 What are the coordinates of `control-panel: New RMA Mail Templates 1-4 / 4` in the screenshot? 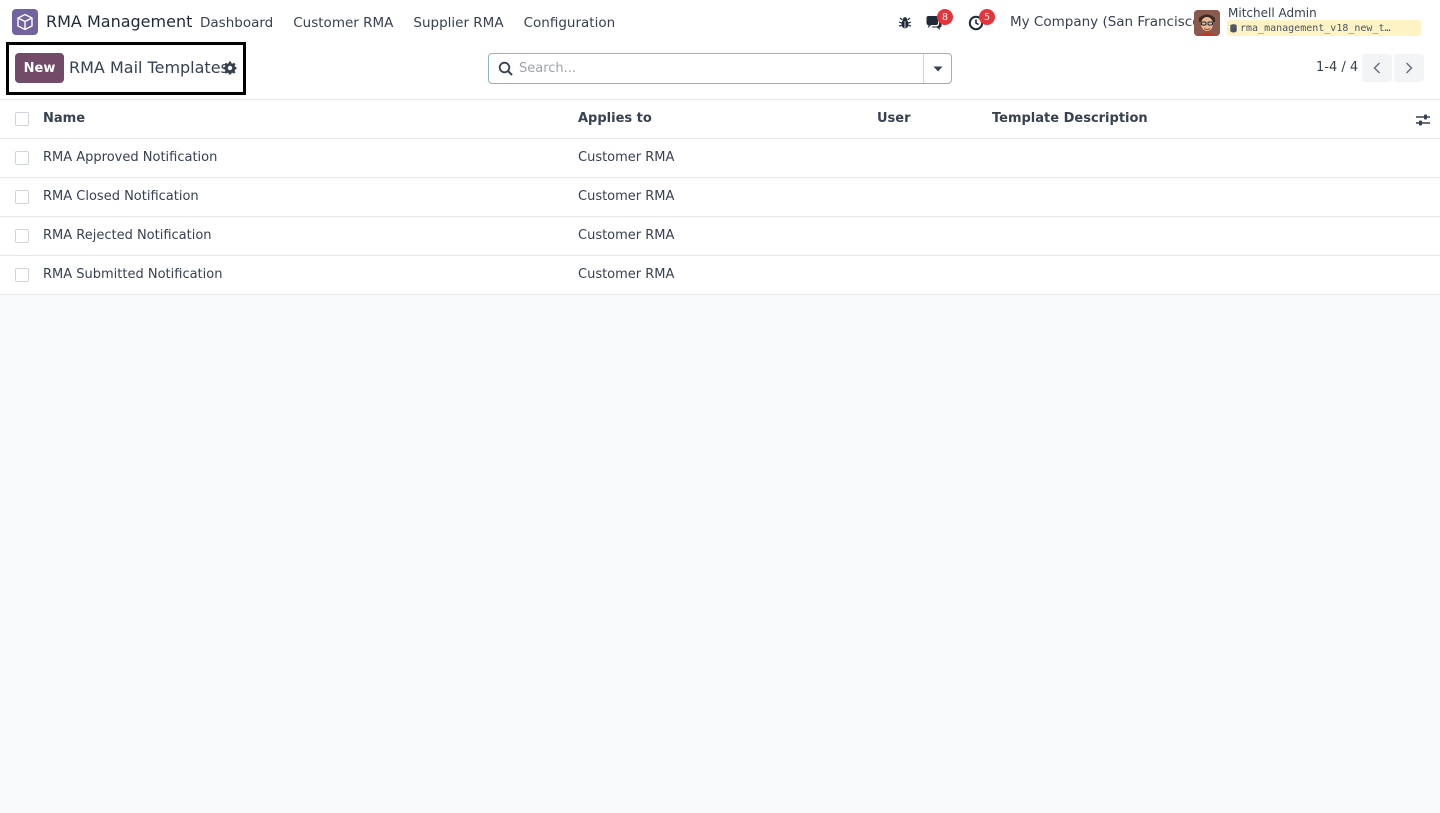 It's located at (720, 71).